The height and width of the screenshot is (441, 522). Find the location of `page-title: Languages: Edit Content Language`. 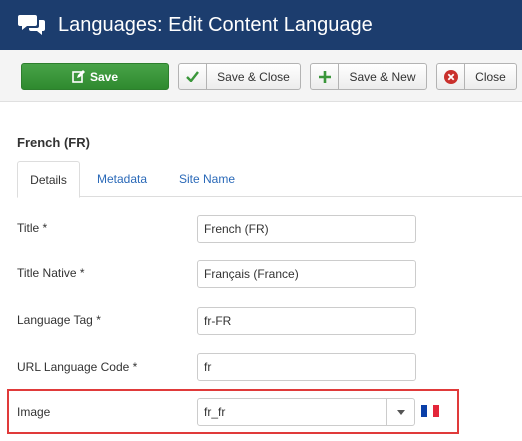

page-title: Languages: Edit Content Language is located at coordinates (215, 24).